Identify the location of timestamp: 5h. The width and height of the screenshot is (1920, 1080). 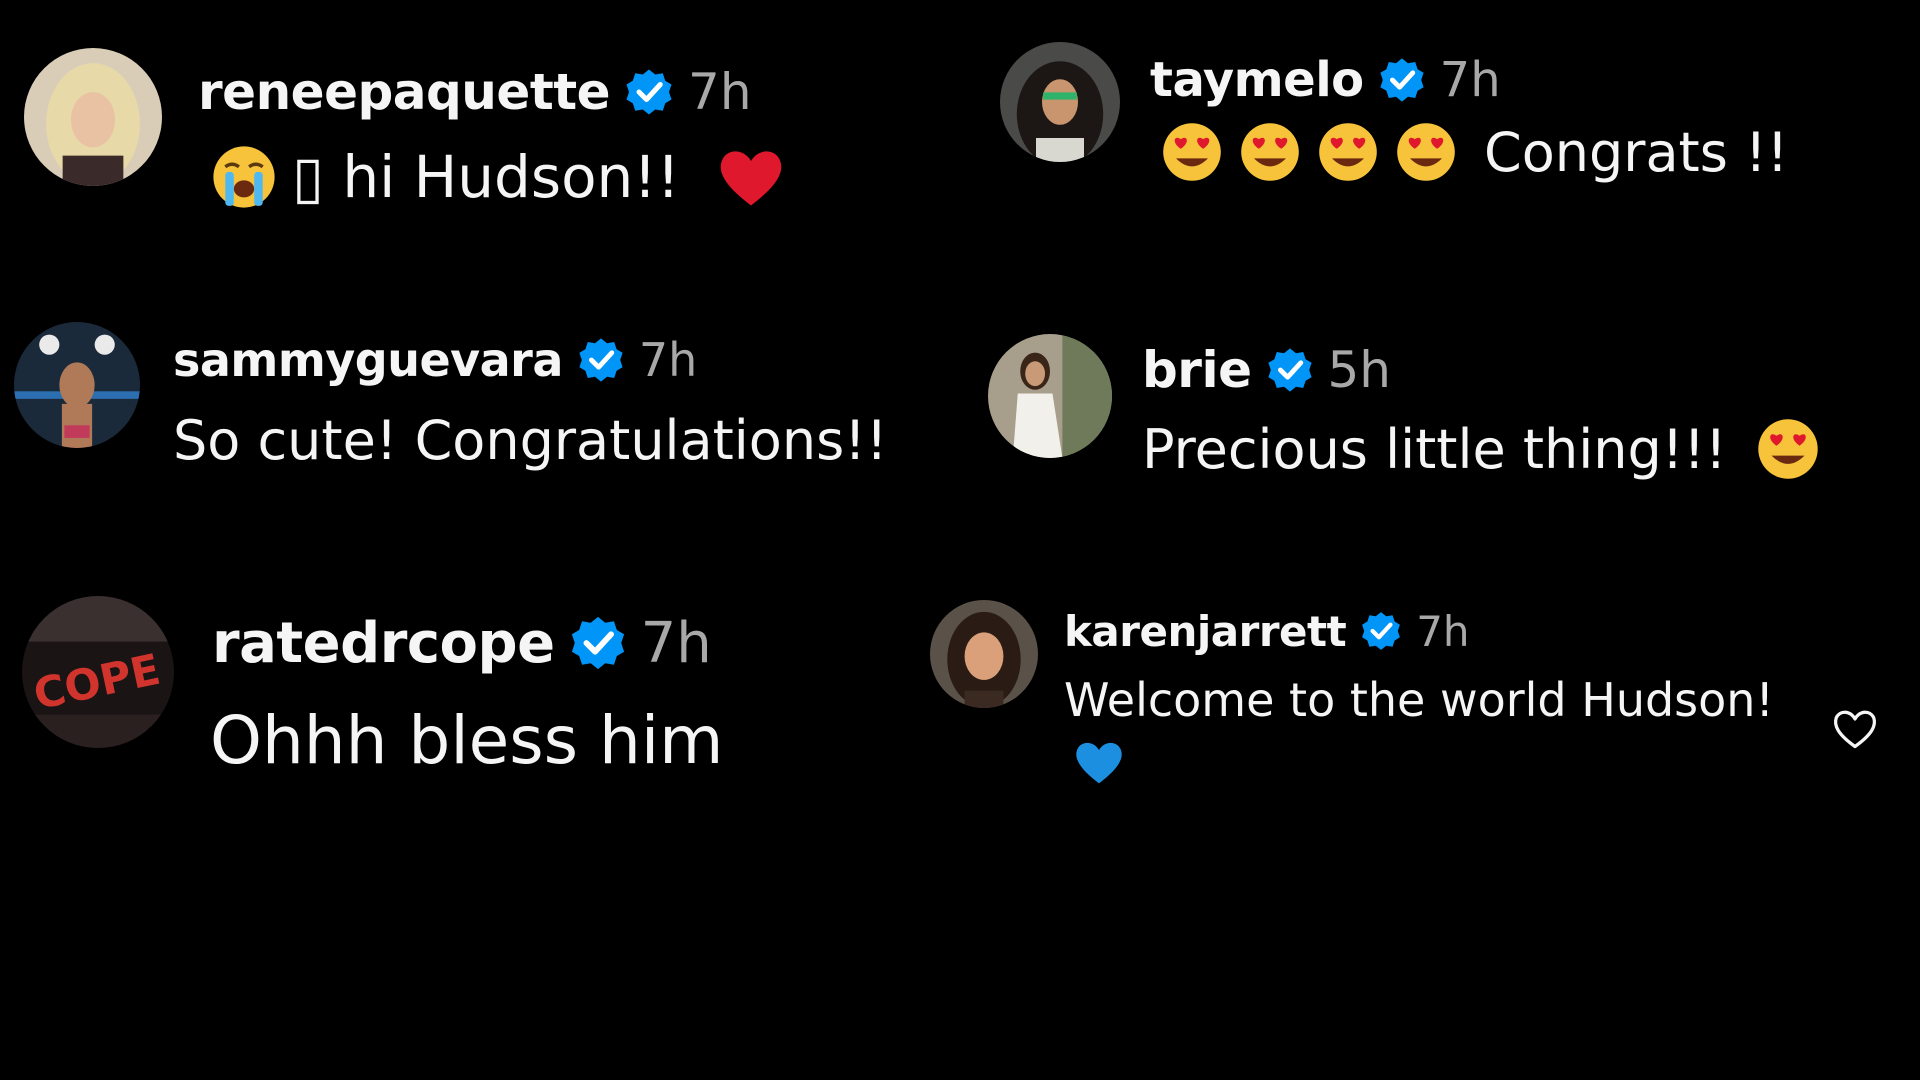
(1360, 370).